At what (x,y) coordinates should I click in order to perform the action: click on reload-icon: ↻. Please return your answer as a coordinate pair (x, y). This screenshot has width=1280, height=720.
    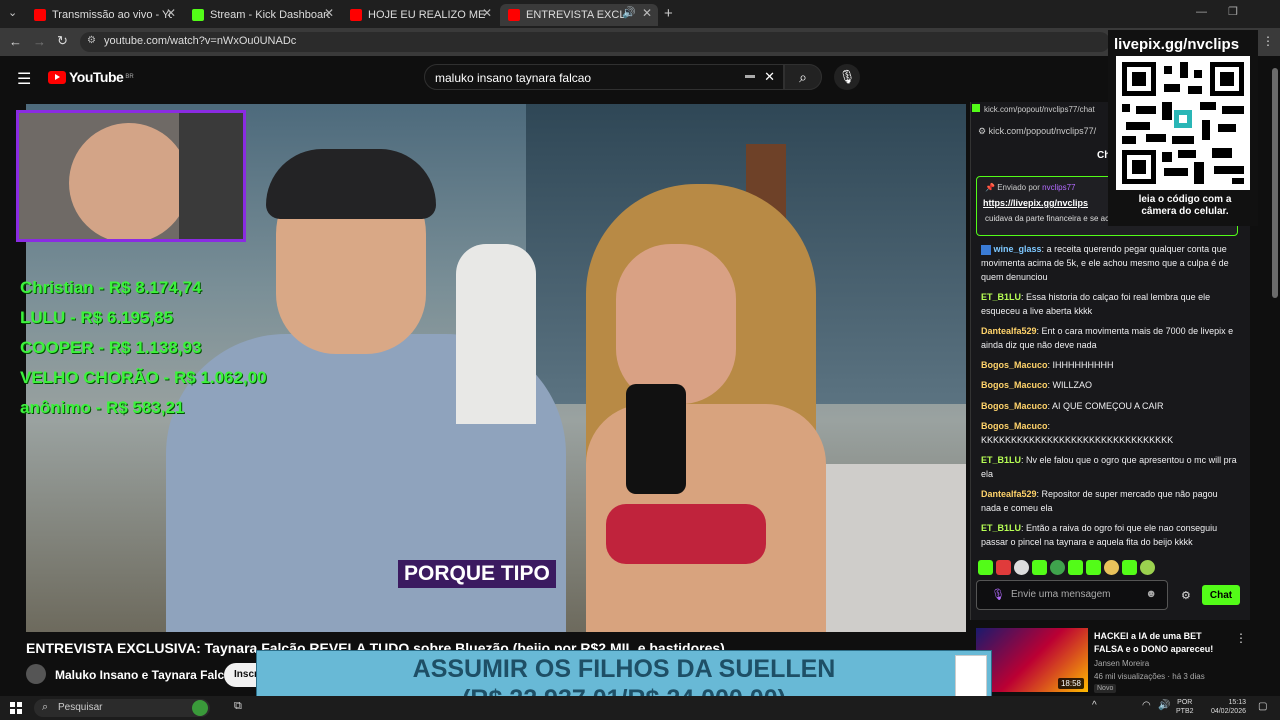
    Looking at the image, I should click on (62, 41).